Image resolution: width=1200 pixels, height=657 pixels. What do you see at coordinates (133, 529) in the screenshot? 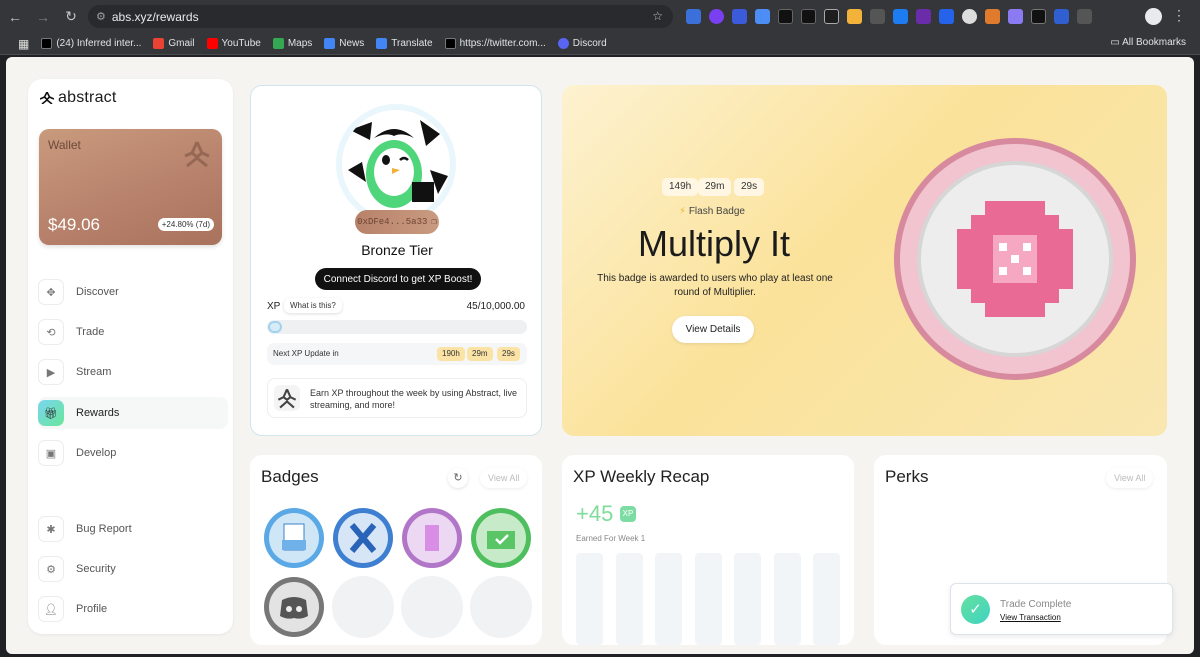
I see `sidebar-item-bug-report: ✱ Bug Report` at bounding box center [133, 529].